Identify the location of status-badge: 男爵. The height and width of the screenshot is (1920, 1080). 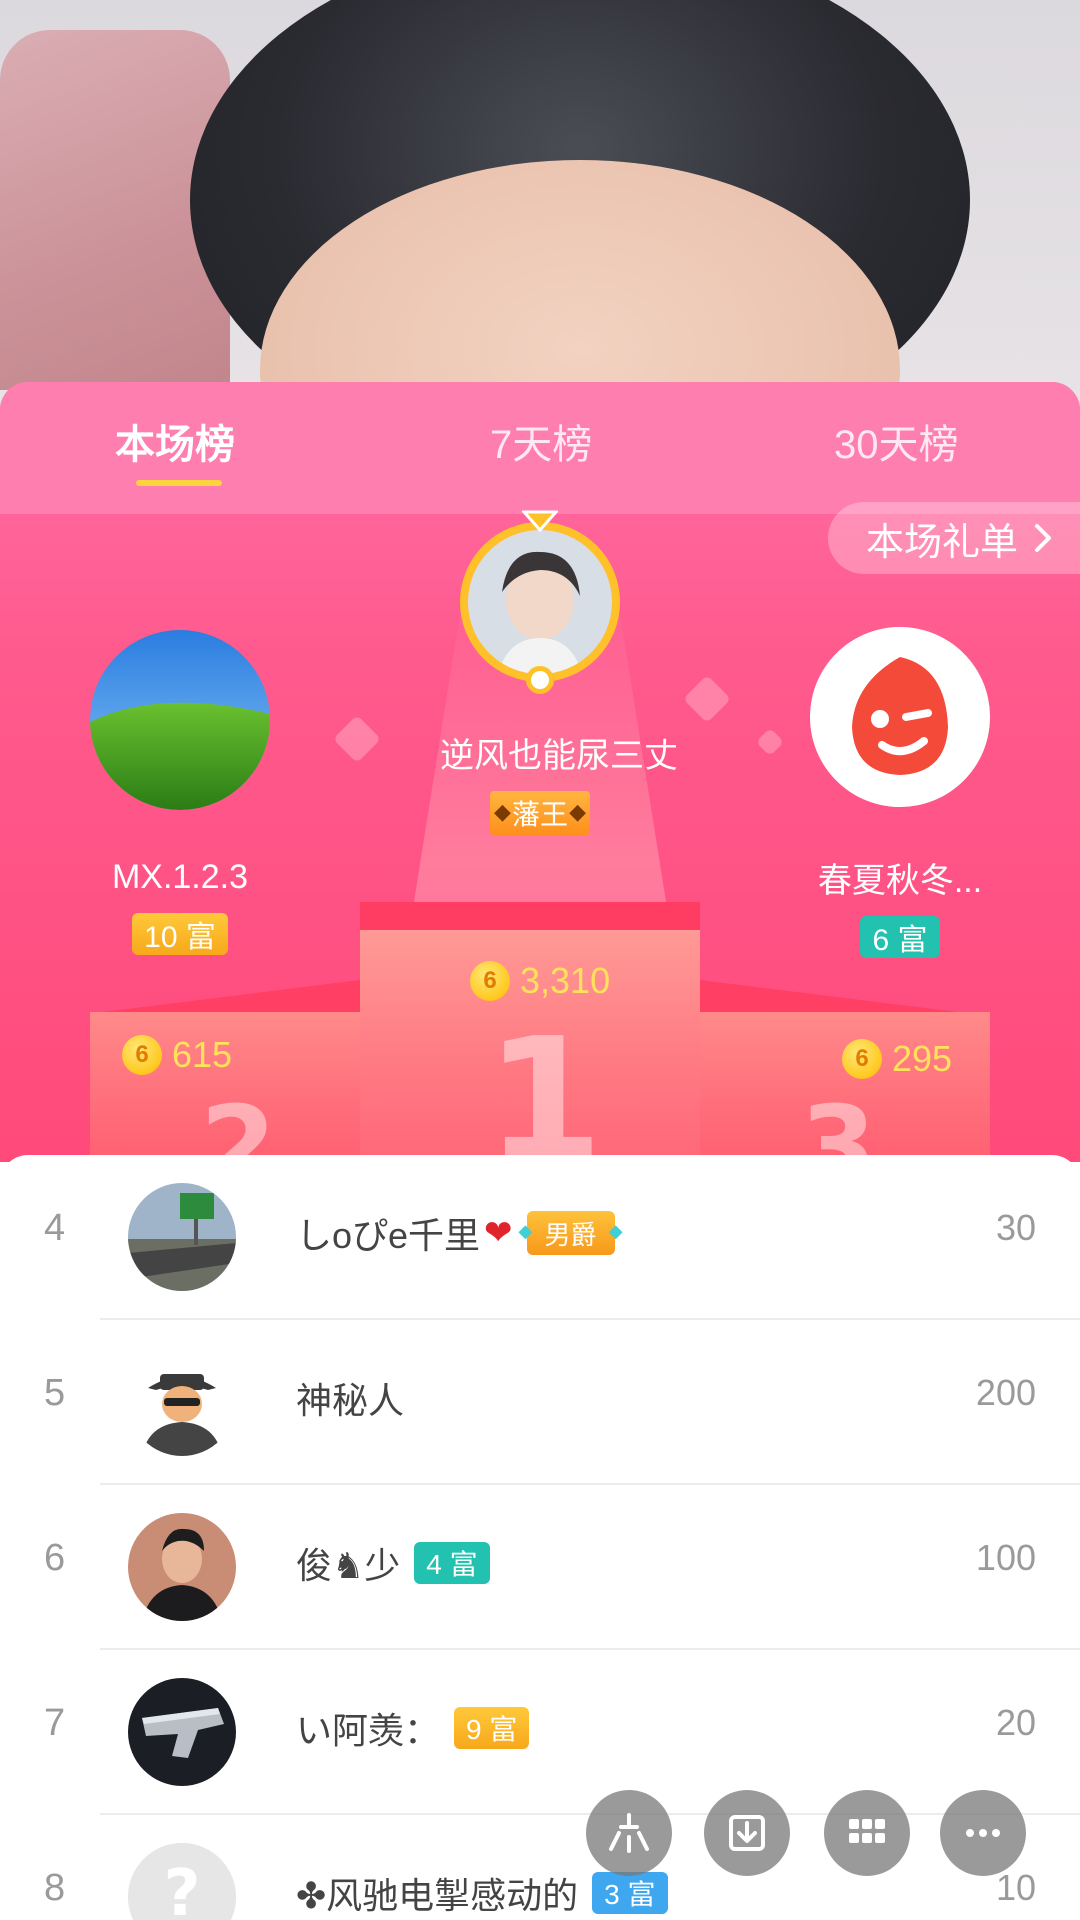
(571, 1233).